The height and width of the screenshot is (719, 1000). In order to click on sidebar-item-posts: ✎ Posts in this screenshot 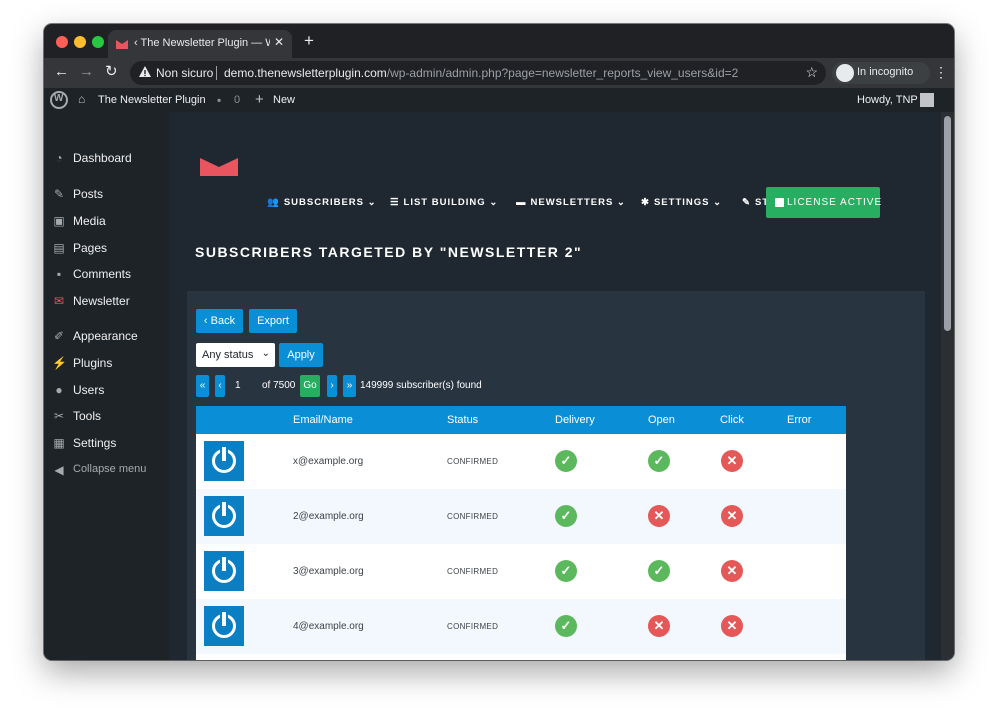, I will do `click(106, 196)`.